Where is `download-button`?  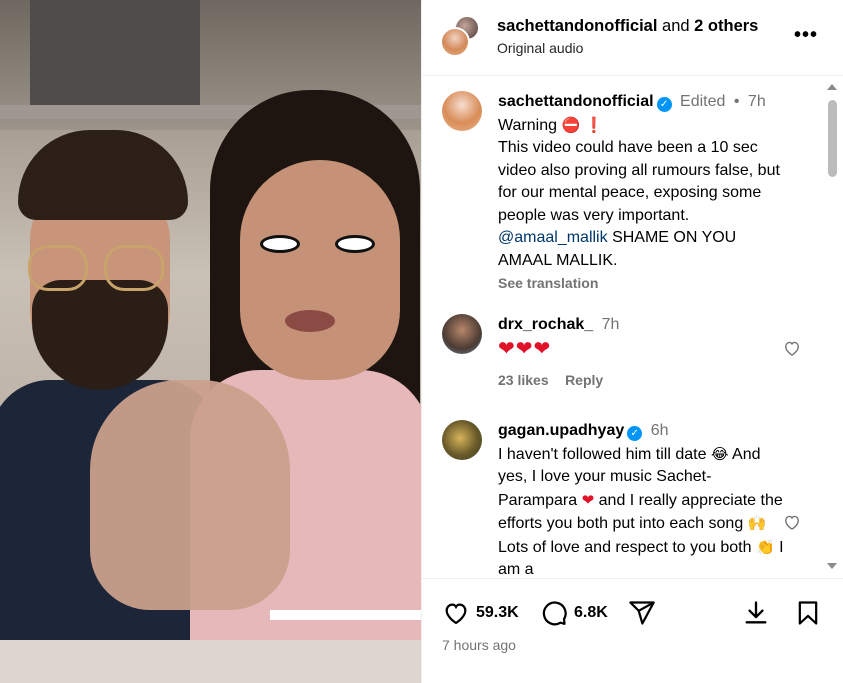
download-button is located at coordinates (756, 613).